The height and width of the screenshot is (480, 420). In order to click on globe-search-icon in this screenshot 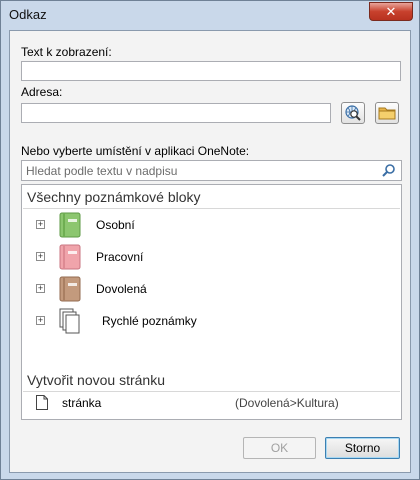, I will do `click(353, 113)`.